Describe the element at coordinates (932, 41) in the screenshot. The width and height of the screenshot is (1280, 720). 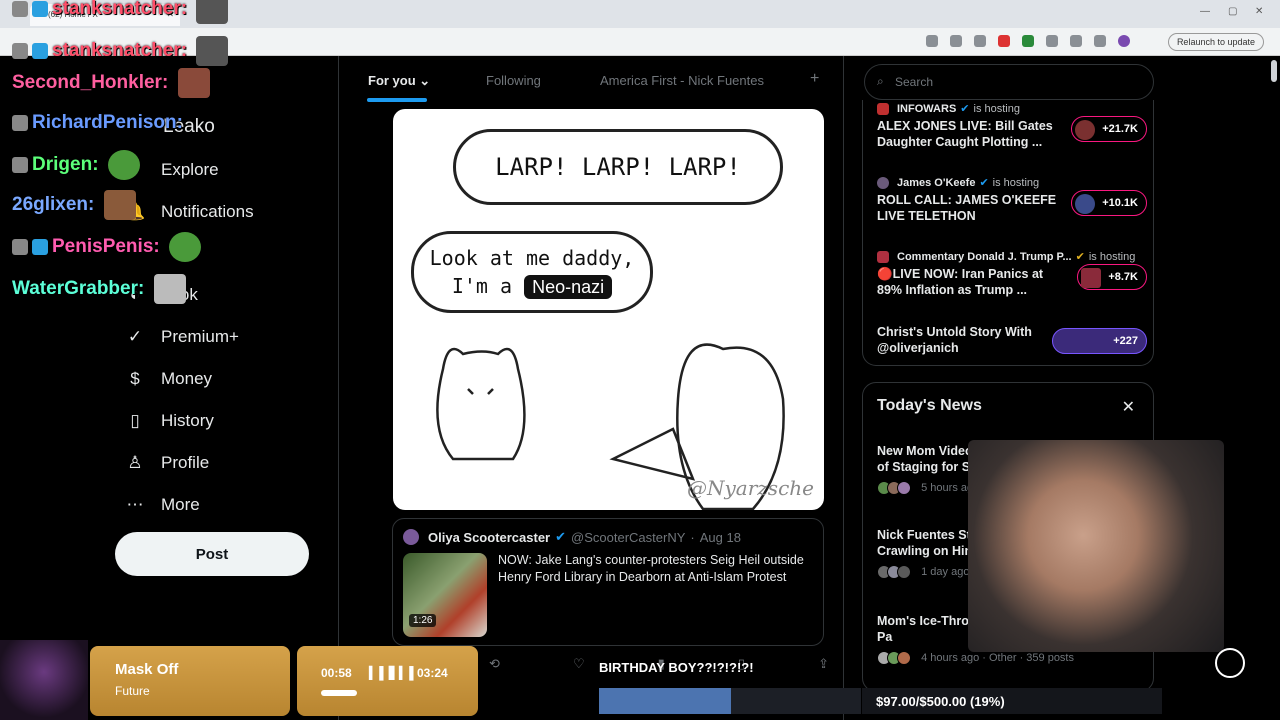
I see `zoom-icon` at that location.